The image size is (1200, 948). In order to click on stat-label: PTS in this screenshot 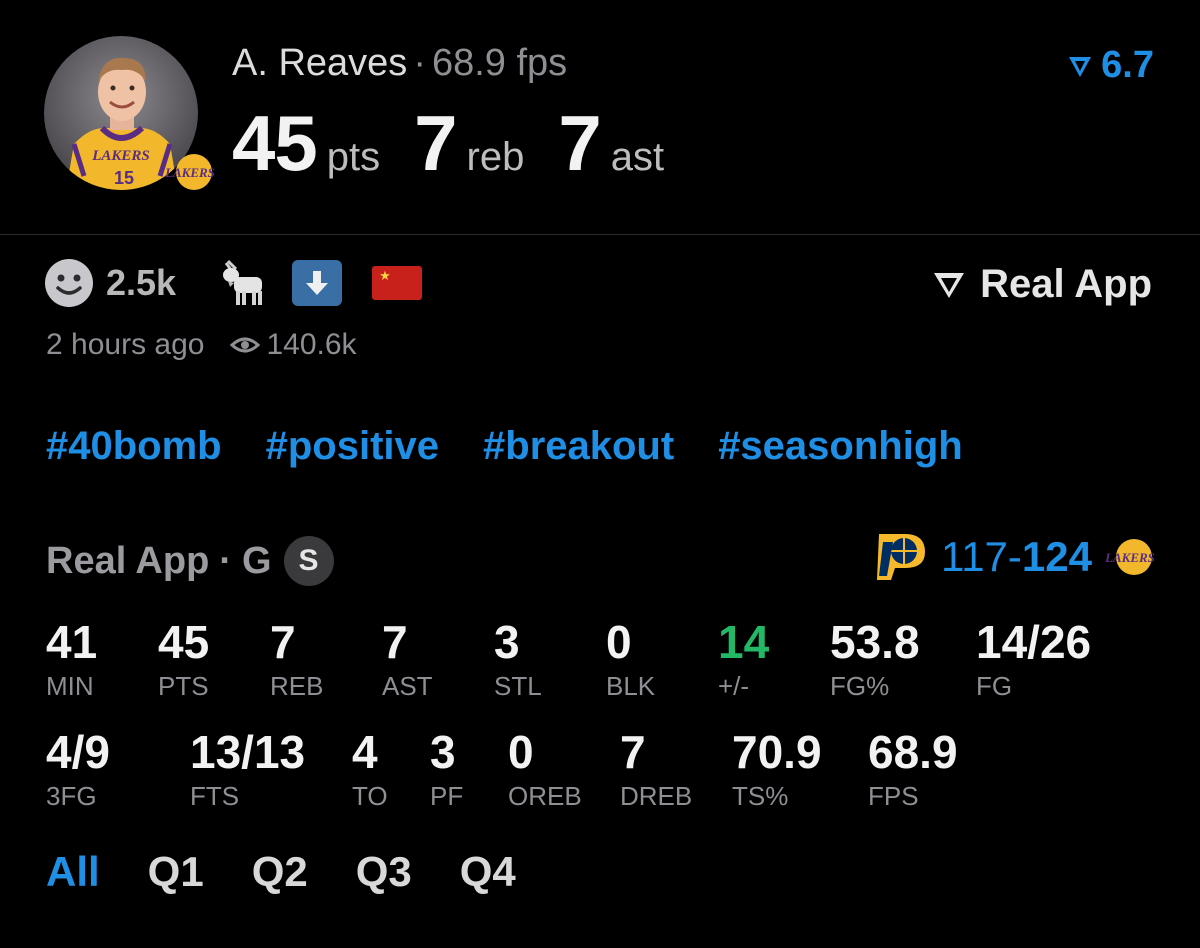, I will do `click(183, 686)`.